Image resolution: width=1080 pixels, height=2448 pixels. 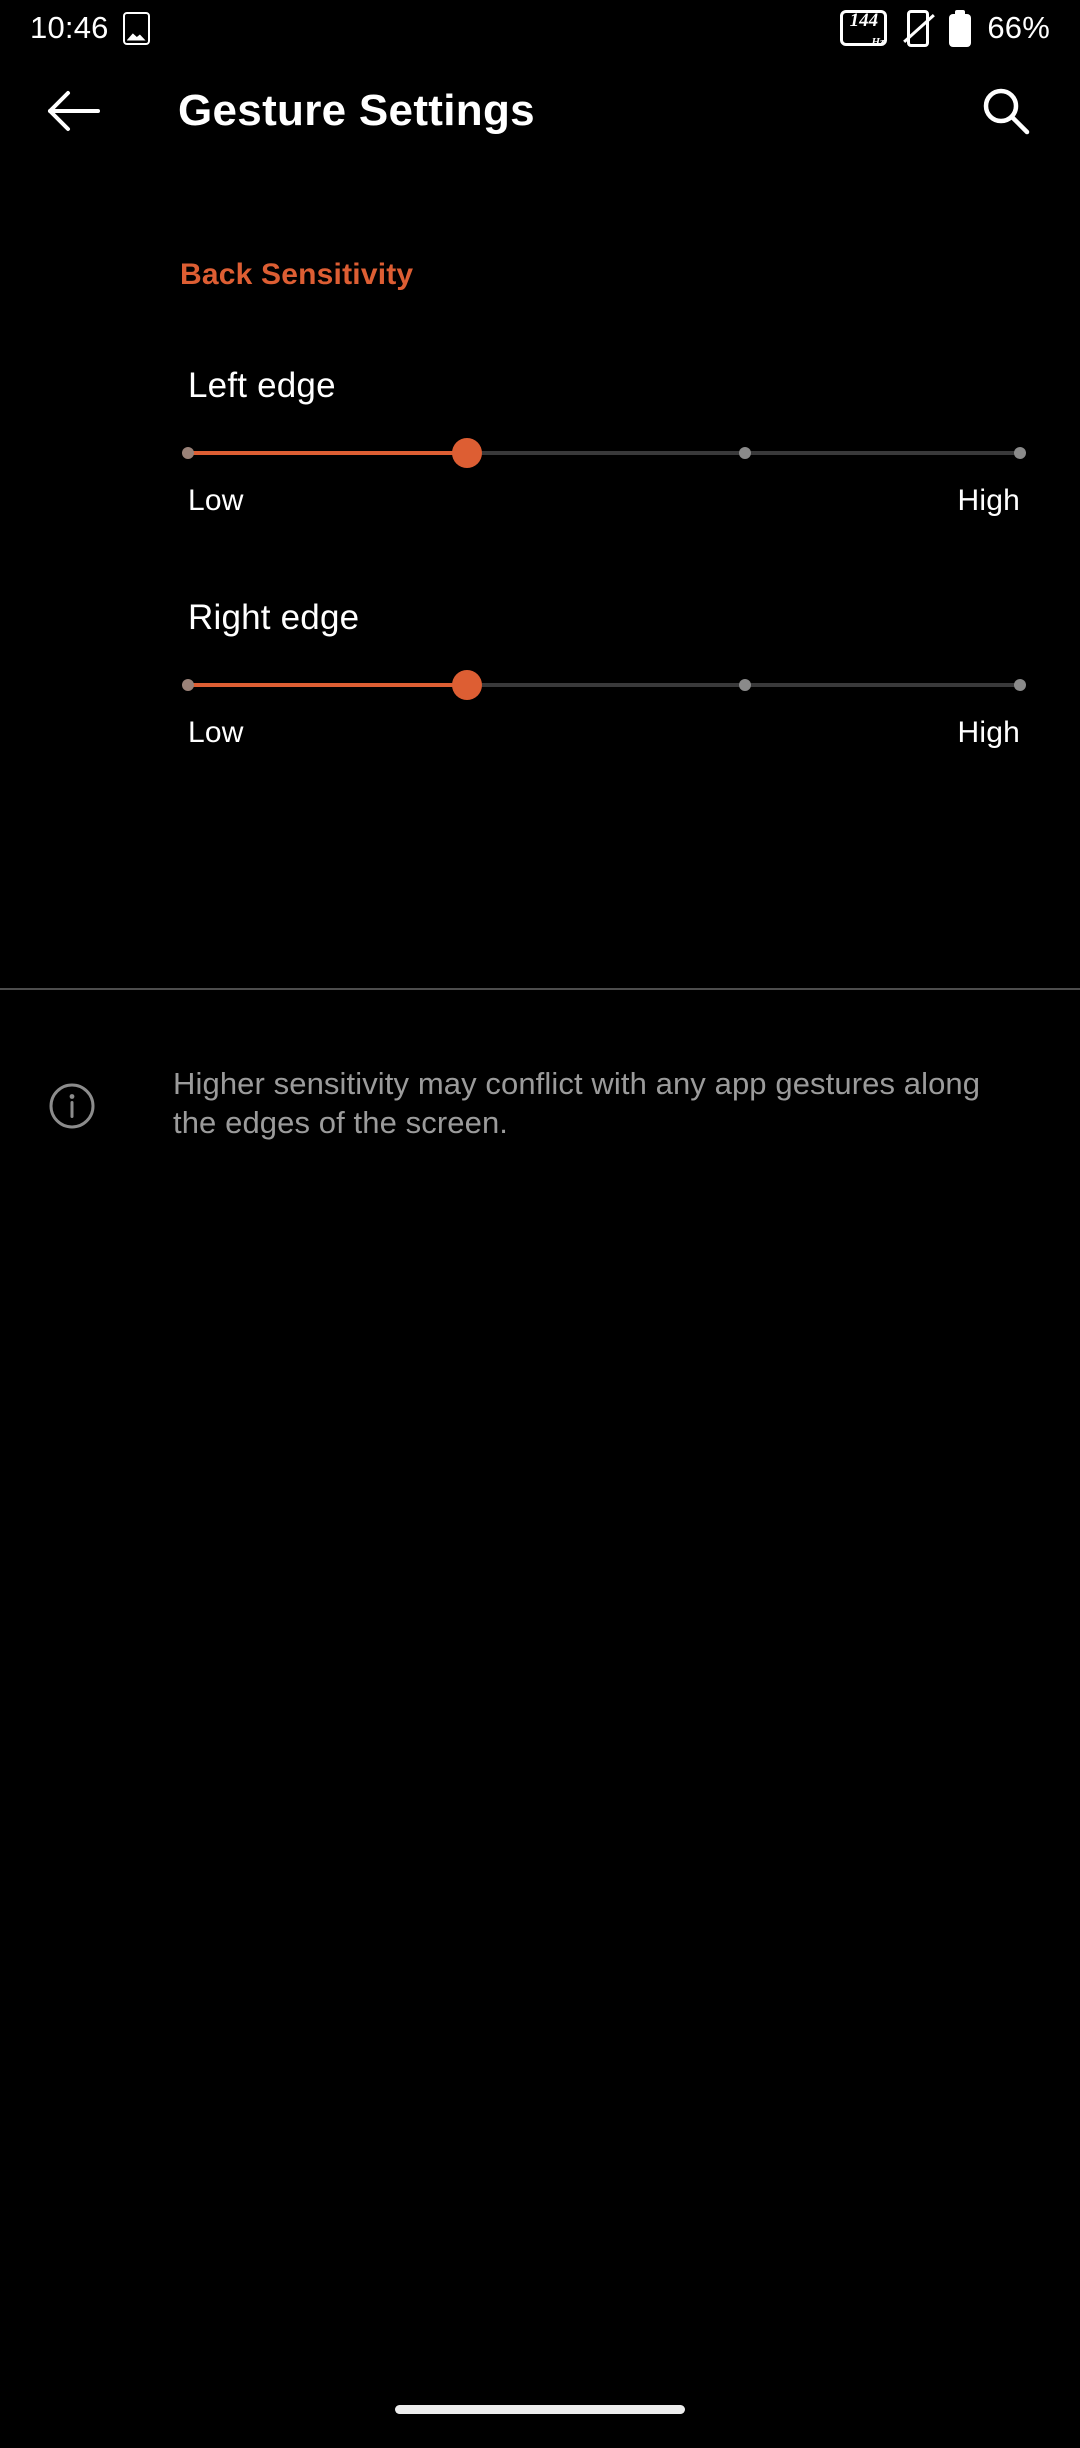 What do you see at coordinates (540, 2409) in the screenshot?
I see `home-gesture-pill` at bounding box center [540, 2409].